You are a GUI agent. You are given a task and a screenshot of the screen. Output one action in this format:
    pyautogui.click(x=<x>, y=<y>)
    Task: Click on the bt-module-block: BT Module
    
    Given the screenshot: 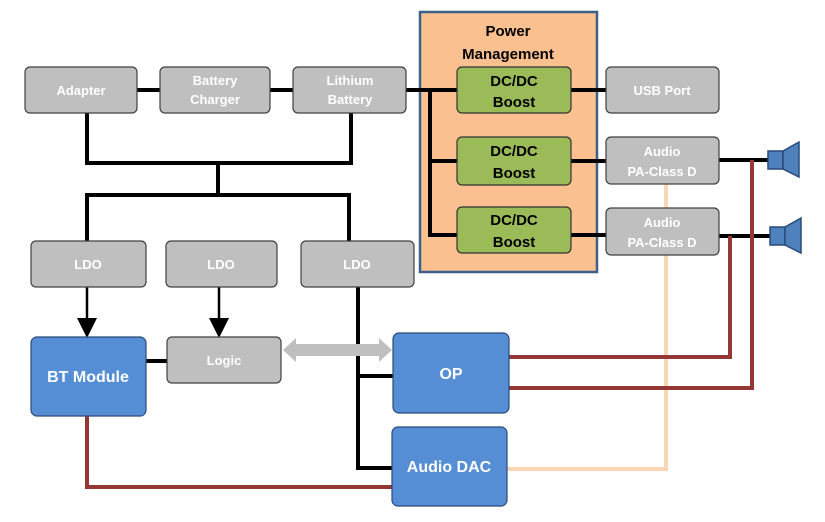 What is the action you would take?
    pyautogui.click(x=88, y=376)
    